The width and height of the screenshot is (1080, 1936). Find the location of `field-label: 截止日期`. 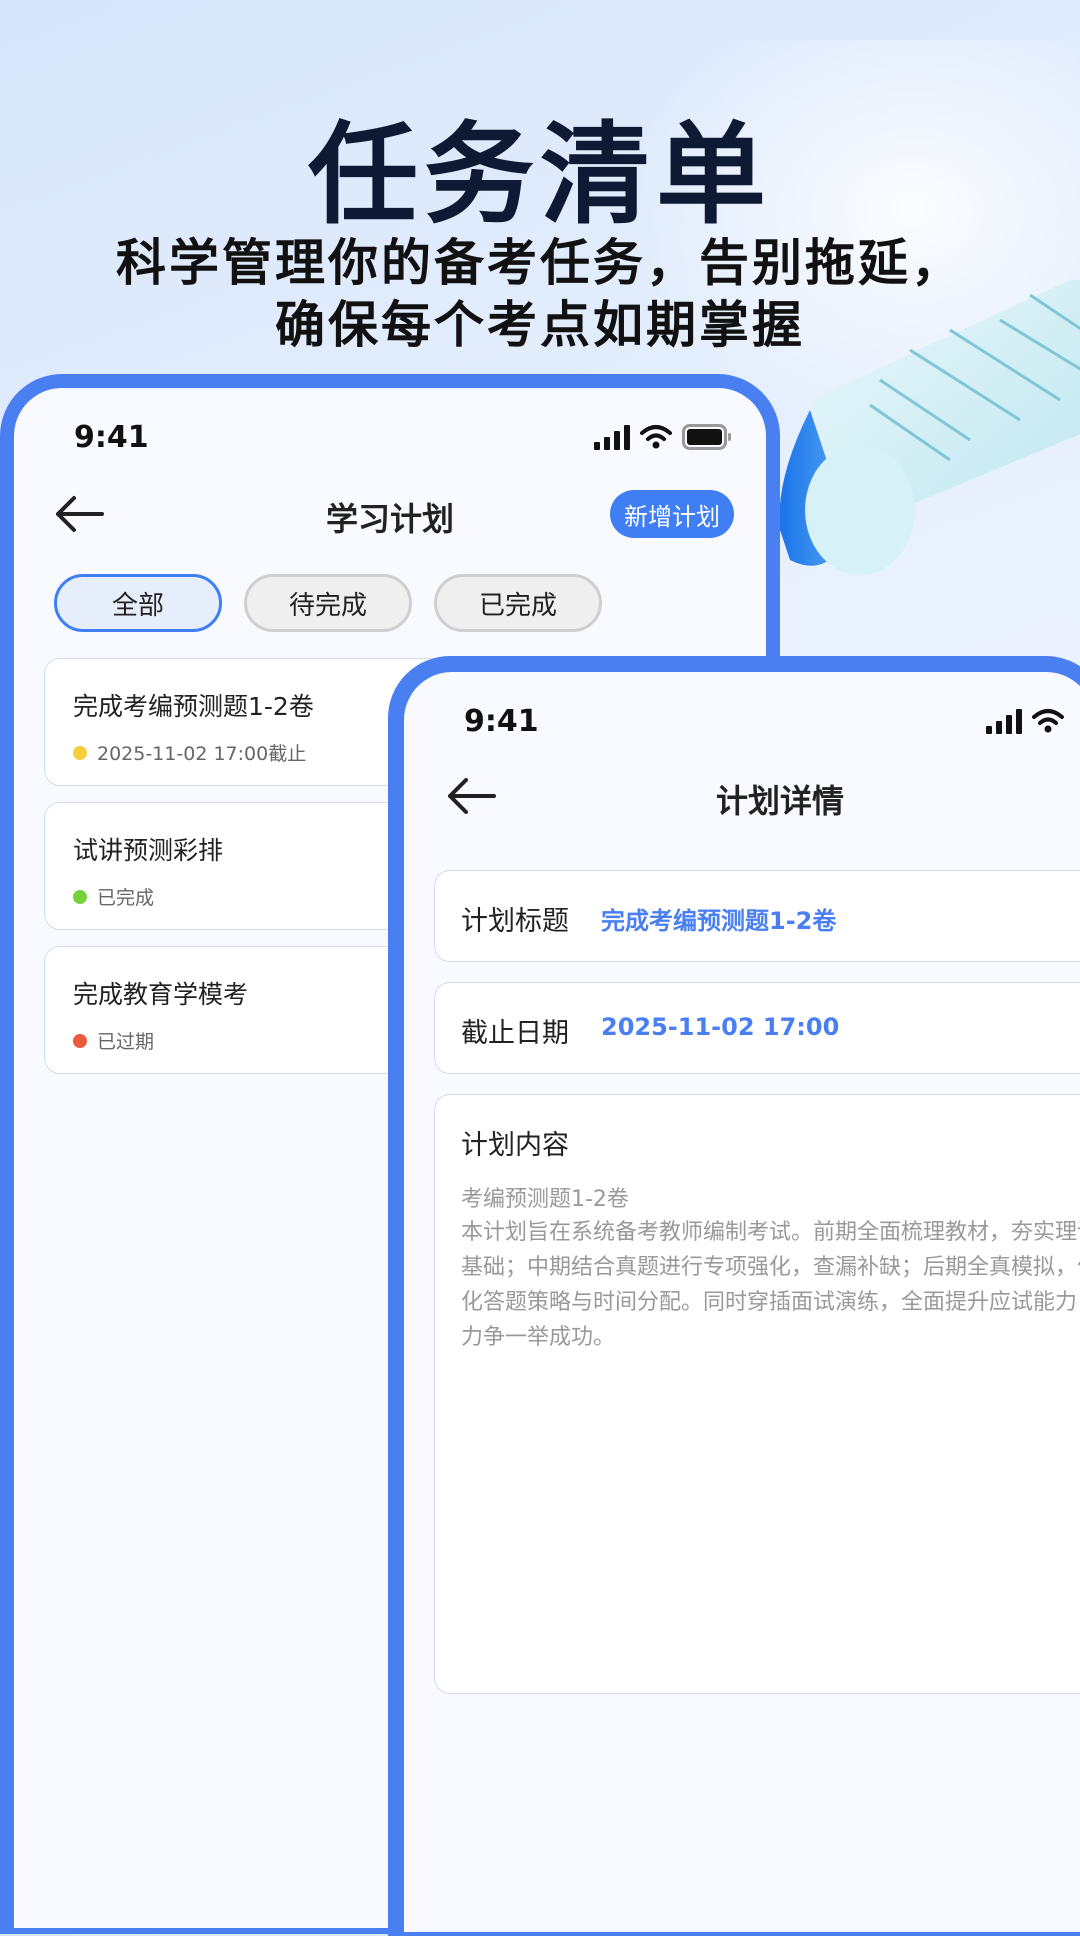

field-label: 截止日期 is located at coordinates (515, 1033).